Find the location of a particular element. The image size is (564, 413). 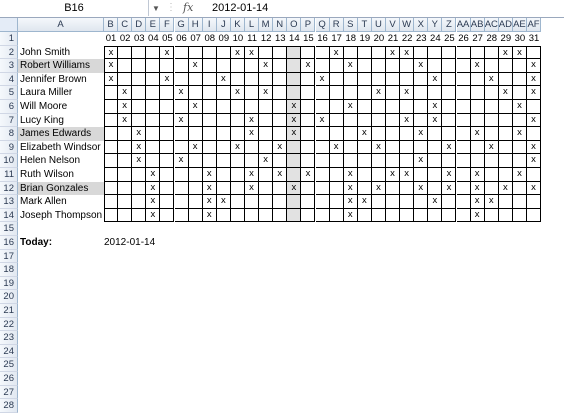

day-number: 18 is located at coordinates (351, 39).